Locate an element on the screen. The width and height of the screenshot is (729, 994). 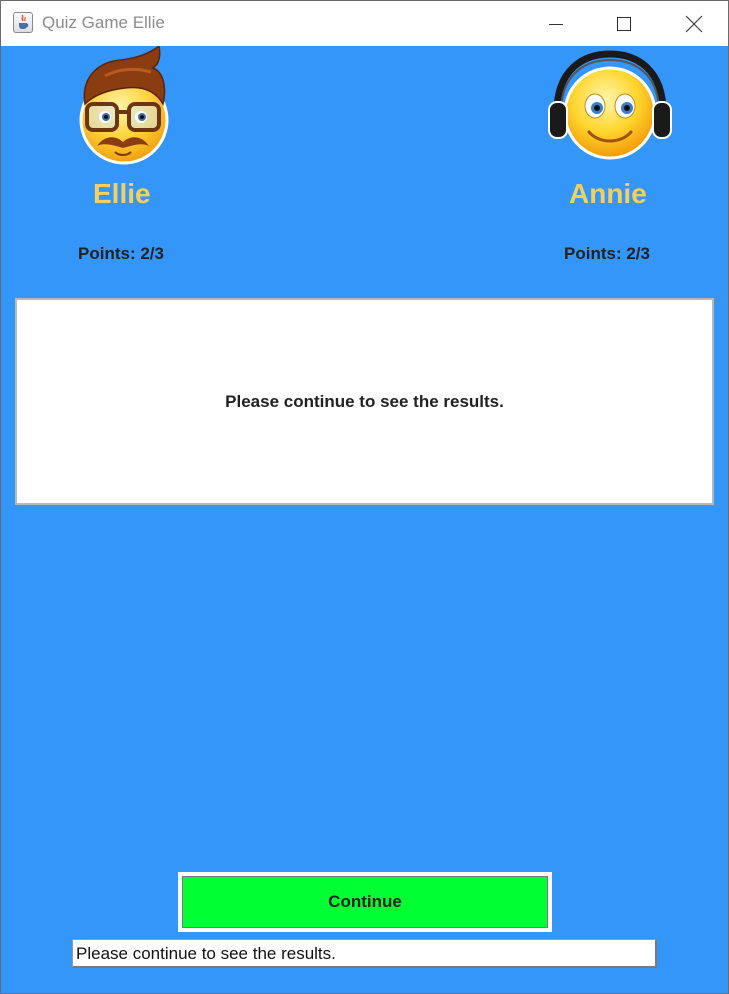
maximize-button is located at coordinates (624, 23).